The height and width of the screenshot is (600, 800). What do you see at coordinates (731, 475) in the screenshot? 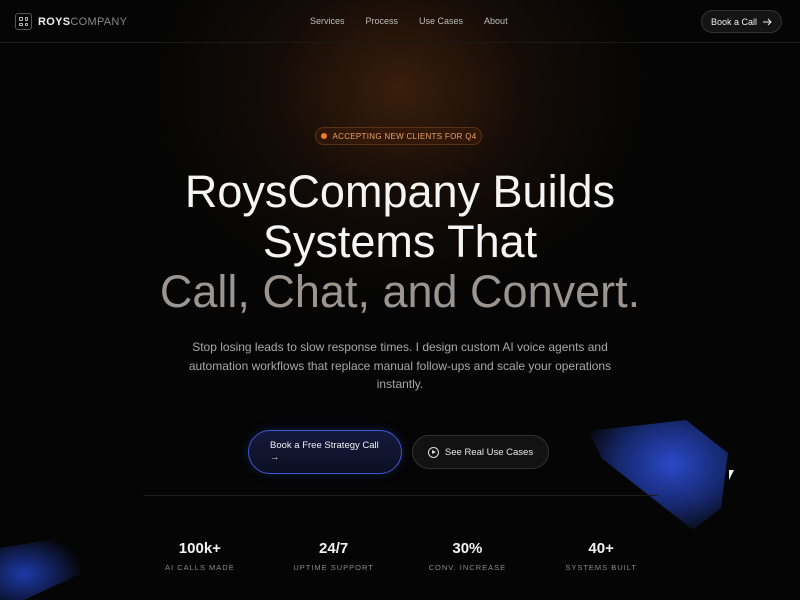
I see `mouse-cursor-icon` at bounding box center [731, 475].